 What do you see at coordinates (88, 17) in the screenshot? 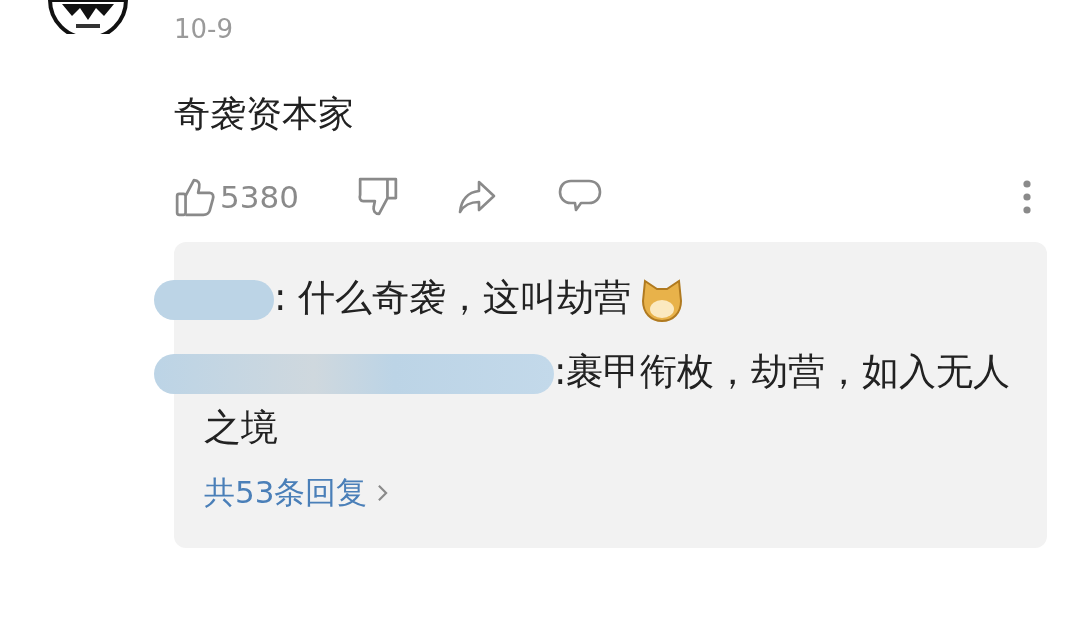
I see `avatar` at bounding box center [88, 17].